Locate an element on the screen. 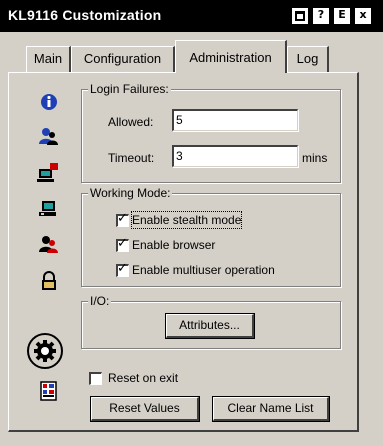 The image size is (383, 446). reset-on-exit-checkbox is located at coordinates (95, 378).